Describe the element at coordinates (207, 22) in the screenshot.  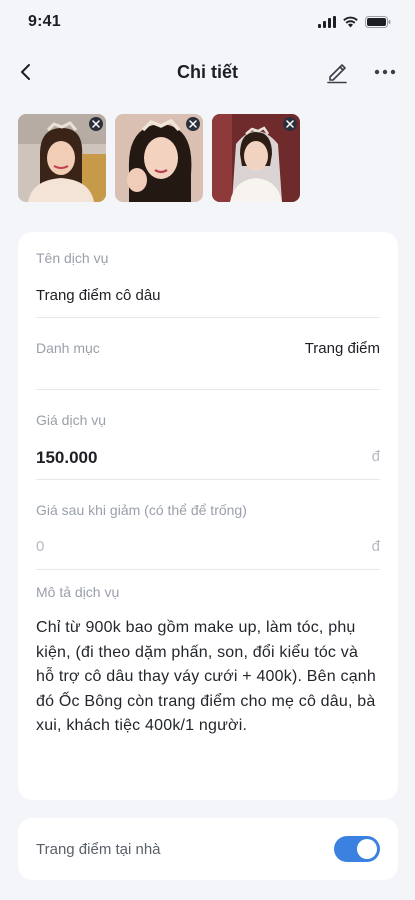
I see `status-bar: 9:41` at that location.